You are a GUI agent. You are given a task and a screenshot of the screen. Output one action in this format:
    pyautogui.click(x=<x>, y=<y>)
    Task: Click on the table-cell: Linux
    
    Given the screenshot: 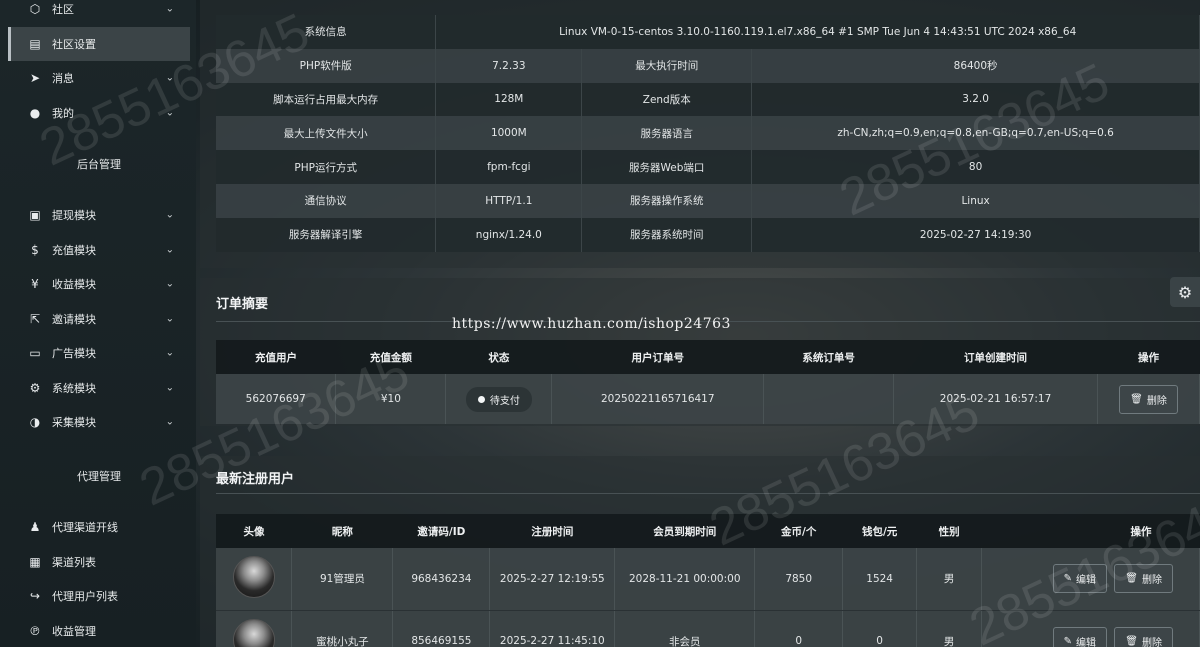 What is the action you would take?
    pyautogui.click(x=975, y=200)
    